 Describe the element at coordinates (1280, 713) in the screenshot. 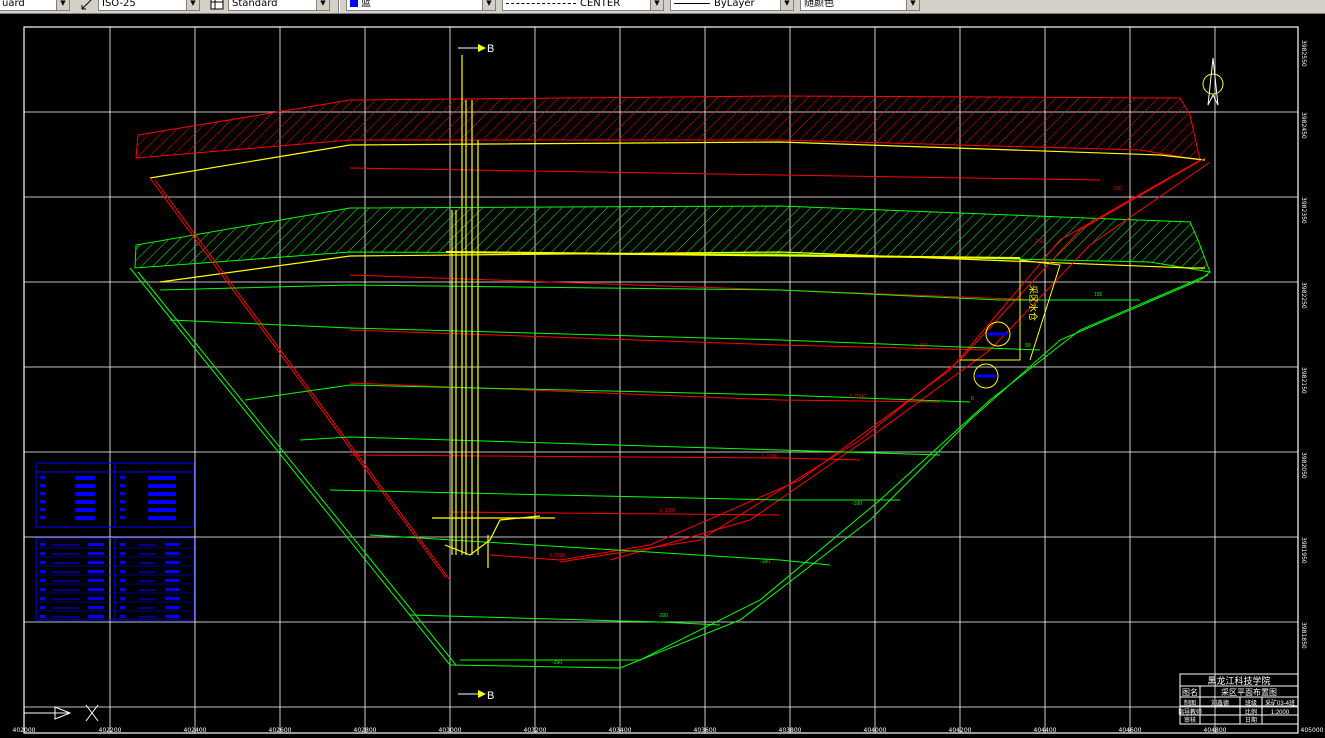

I see `title-cell: 1:2000` at that location.